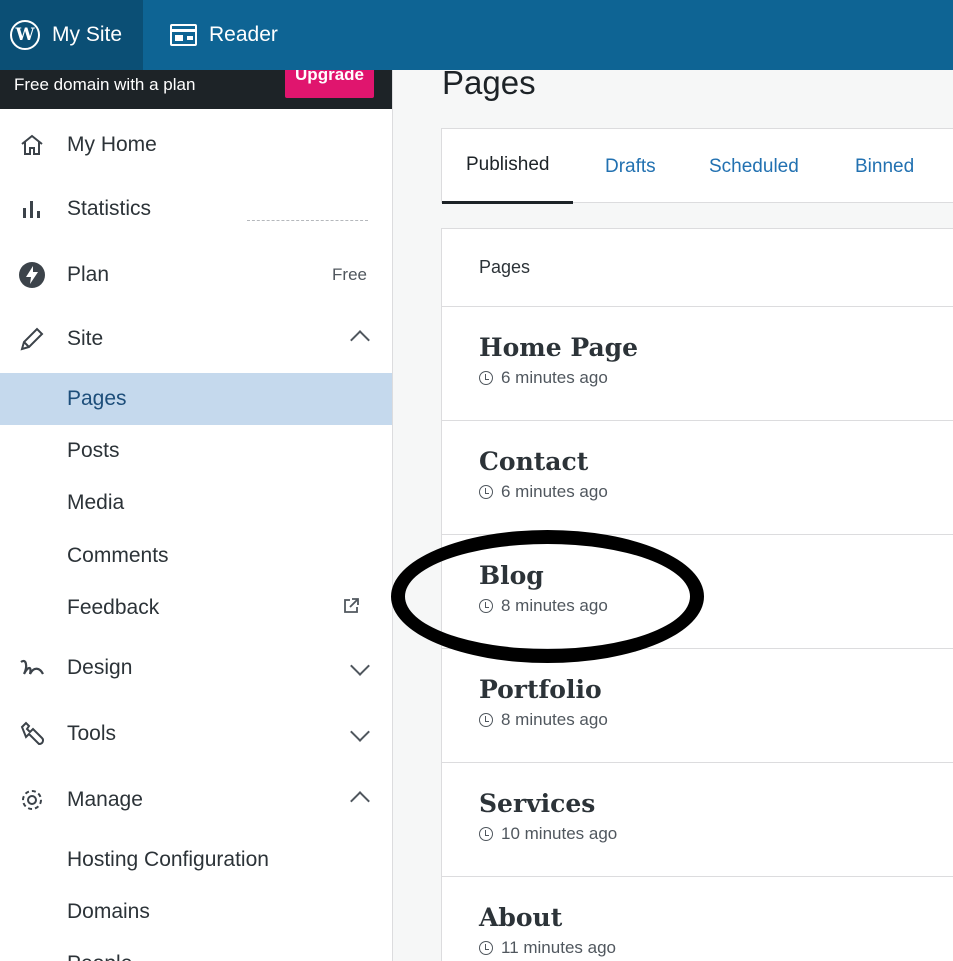 This screenshot has height=961, width=953. I want to click on tab-published: Published, so click(508, 166).